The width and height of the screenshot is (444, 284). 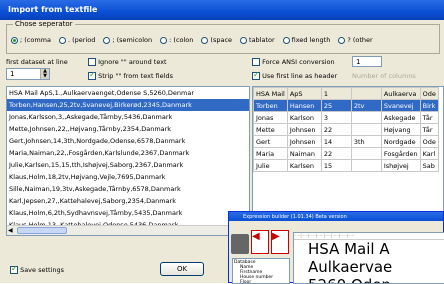 I want to click on separator-option-label: fixed length, so click(x=311, y=40).